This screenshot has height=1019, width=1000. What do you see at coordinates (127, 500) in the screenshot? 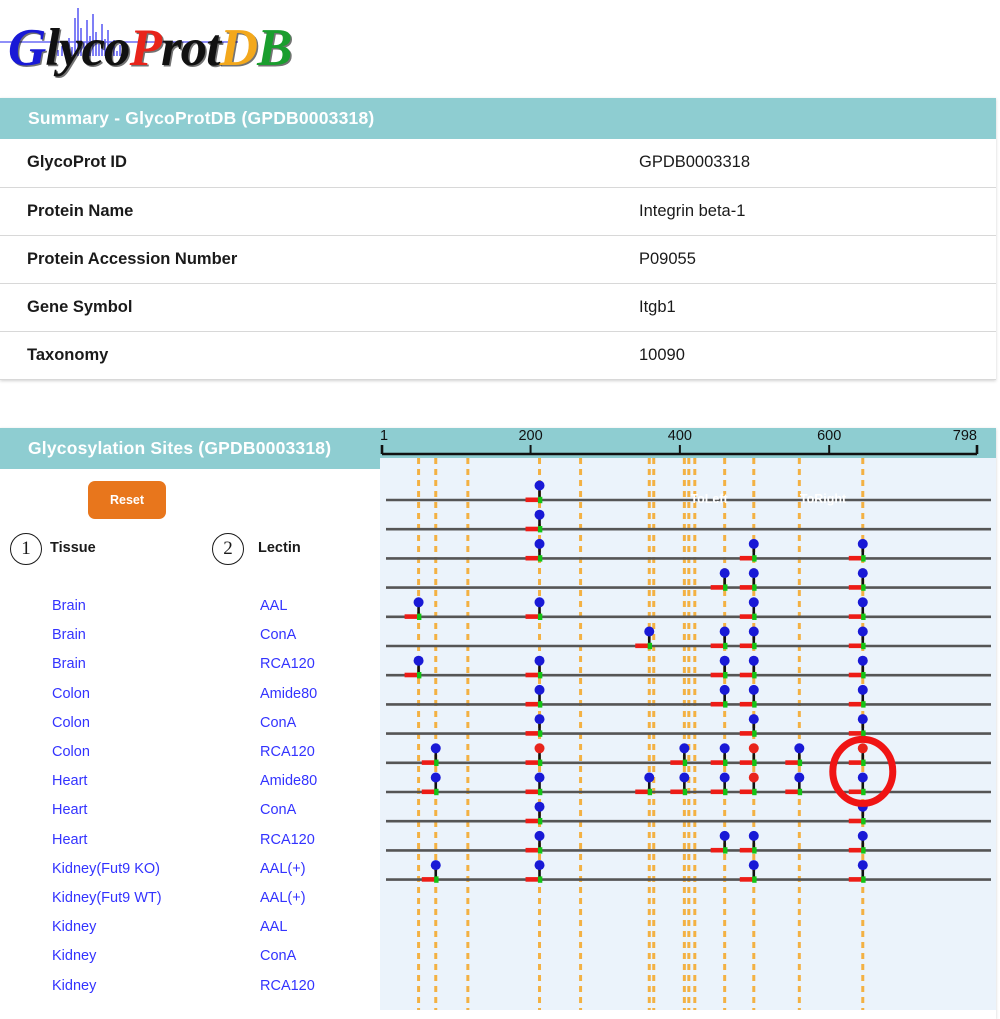
I see `reset-button: Reset` at bounding box center [127, 500].